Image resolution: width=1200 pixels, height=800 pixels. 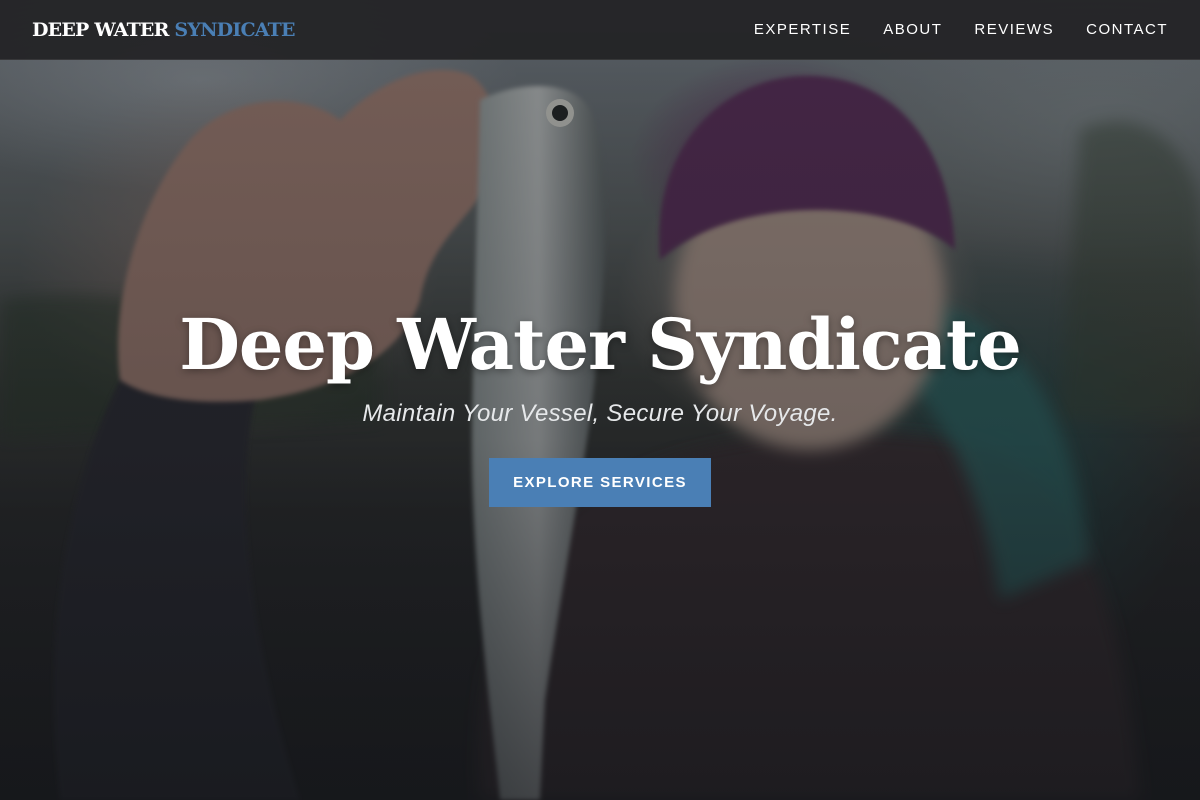 I want to click on hero-title: Deep Water Syndicate, so click(x=600, y=344).